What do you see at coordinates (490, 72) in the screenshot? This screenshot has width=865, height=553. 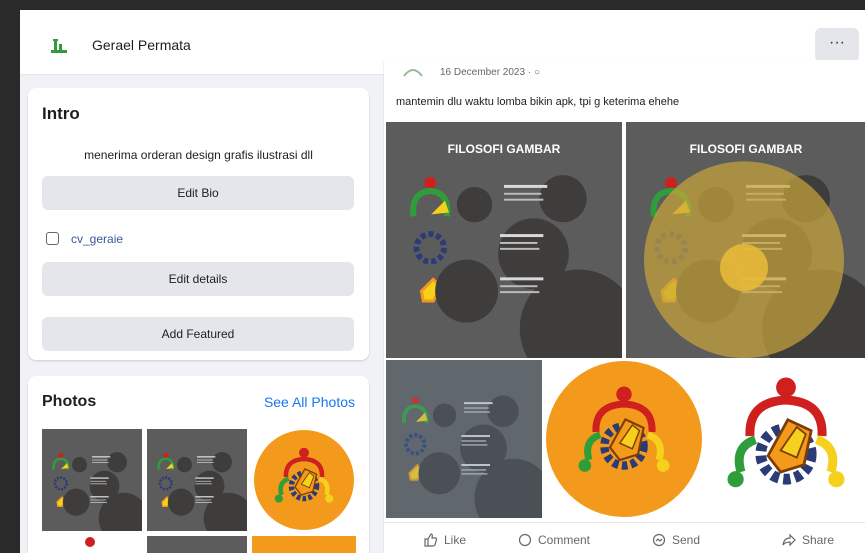 I see `post-timestamp: 16 December 2023 · ○` at bounding box center [490, 72].